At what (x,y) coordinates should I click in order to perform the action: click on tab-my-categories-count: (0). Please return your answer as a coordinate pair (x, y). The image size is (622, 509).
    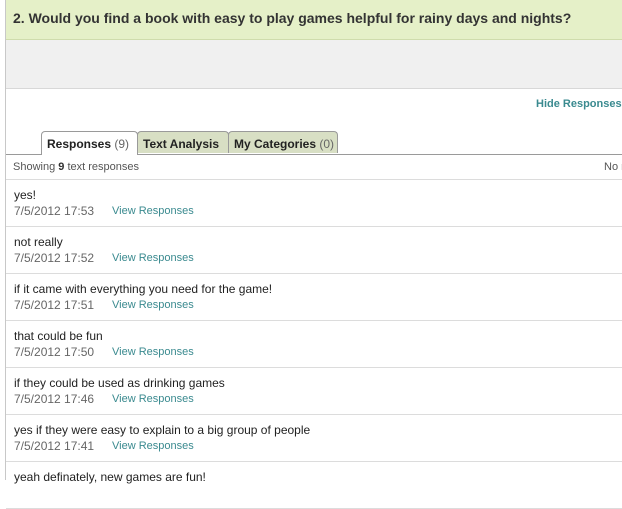
    Looking at the image, I should click on (327, 144).